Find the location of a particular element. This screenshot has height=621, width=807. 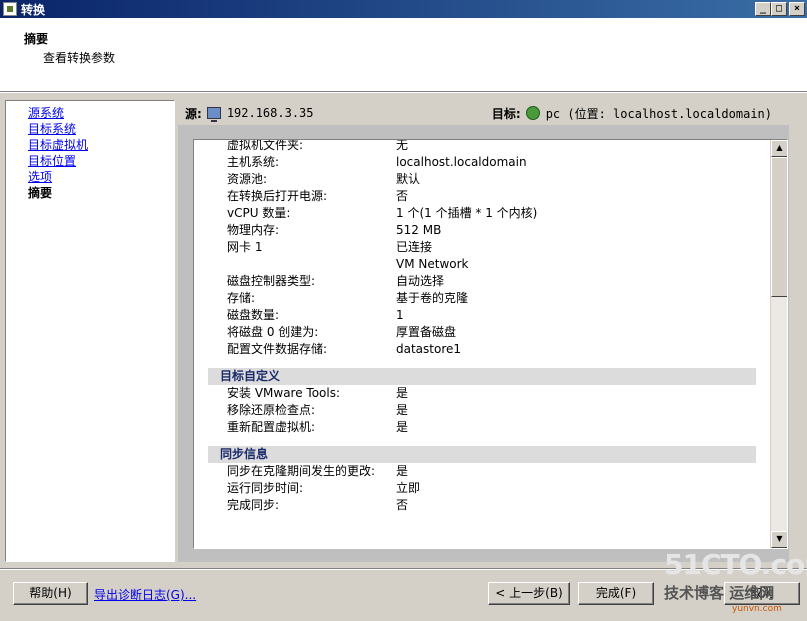

summary-row: vCPU 数量: 1 个(1 个插槽 * 1 个内核) is located at coordinates (483, 213).